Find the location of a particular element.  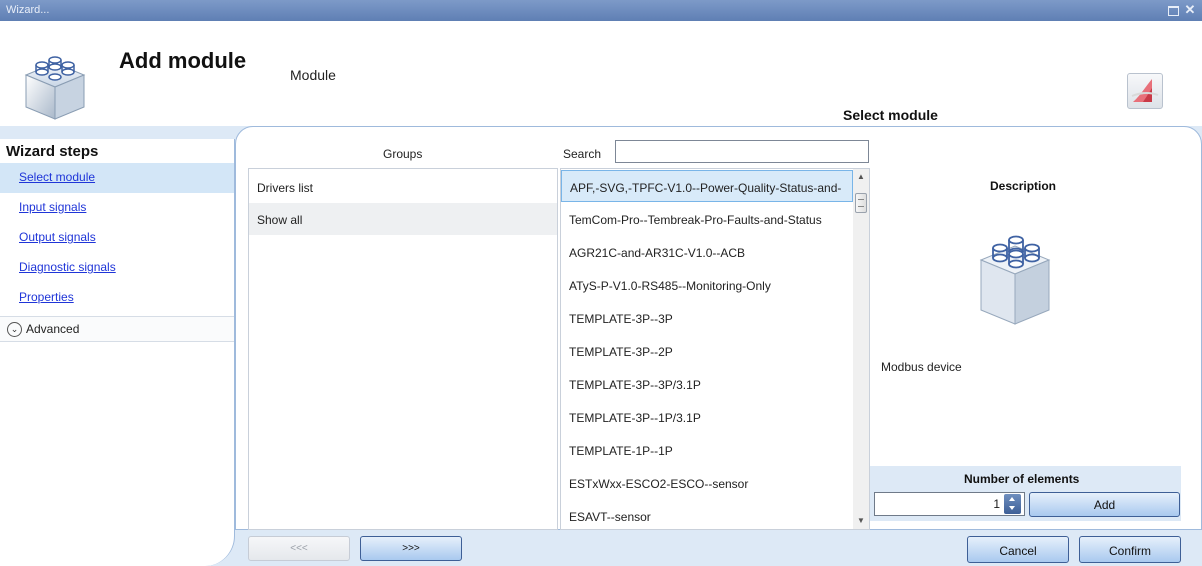

description-title: Description is located at coordinates (1023, 186).